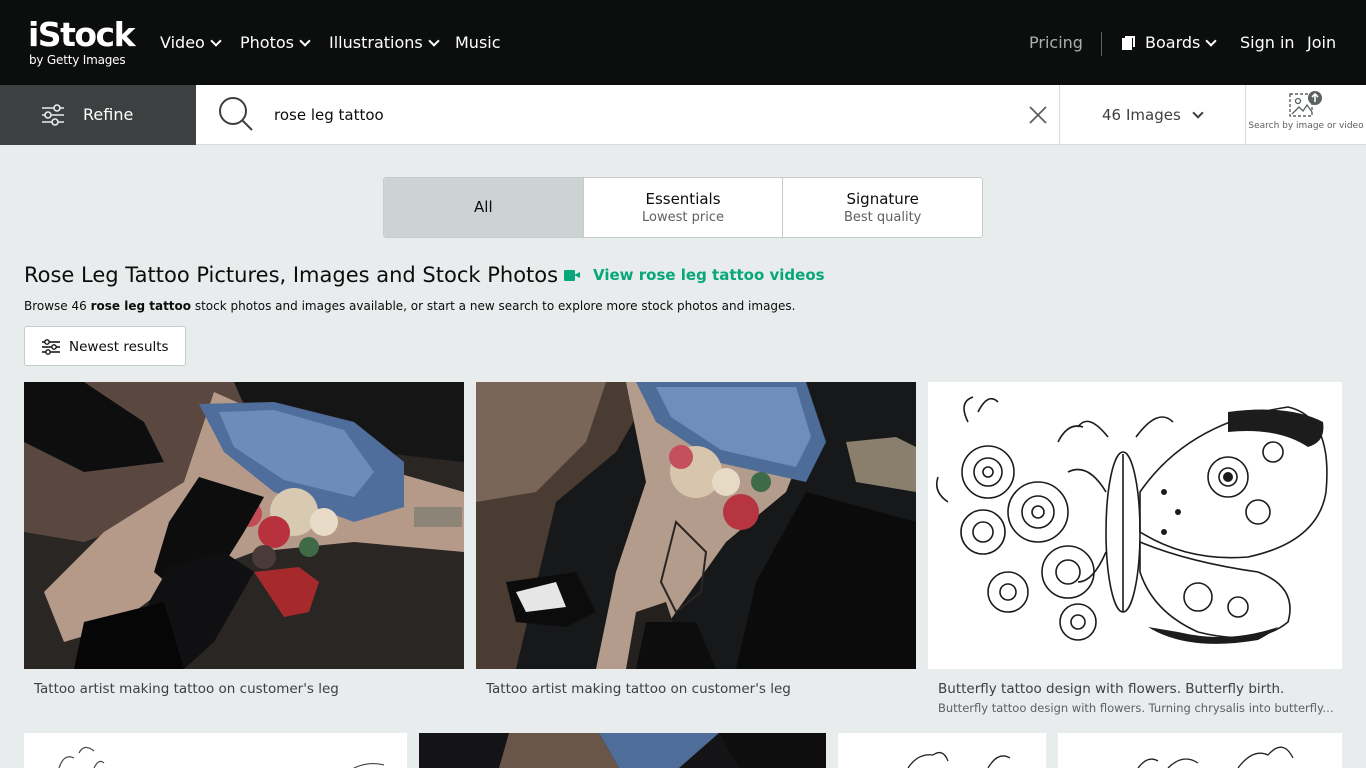 The width and height of the screenshot is (1366, 768). I want to click on sort-label: Newest results, so click(119, 347).